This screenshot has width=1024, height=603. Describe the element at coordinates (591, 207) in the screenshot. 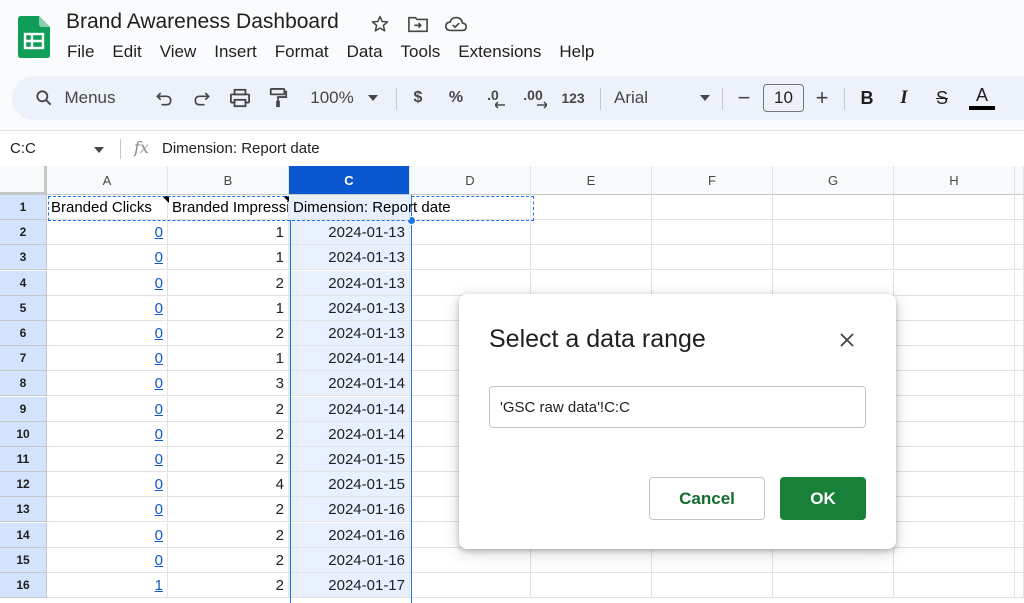

I see `grid-cell-e1` at that location.